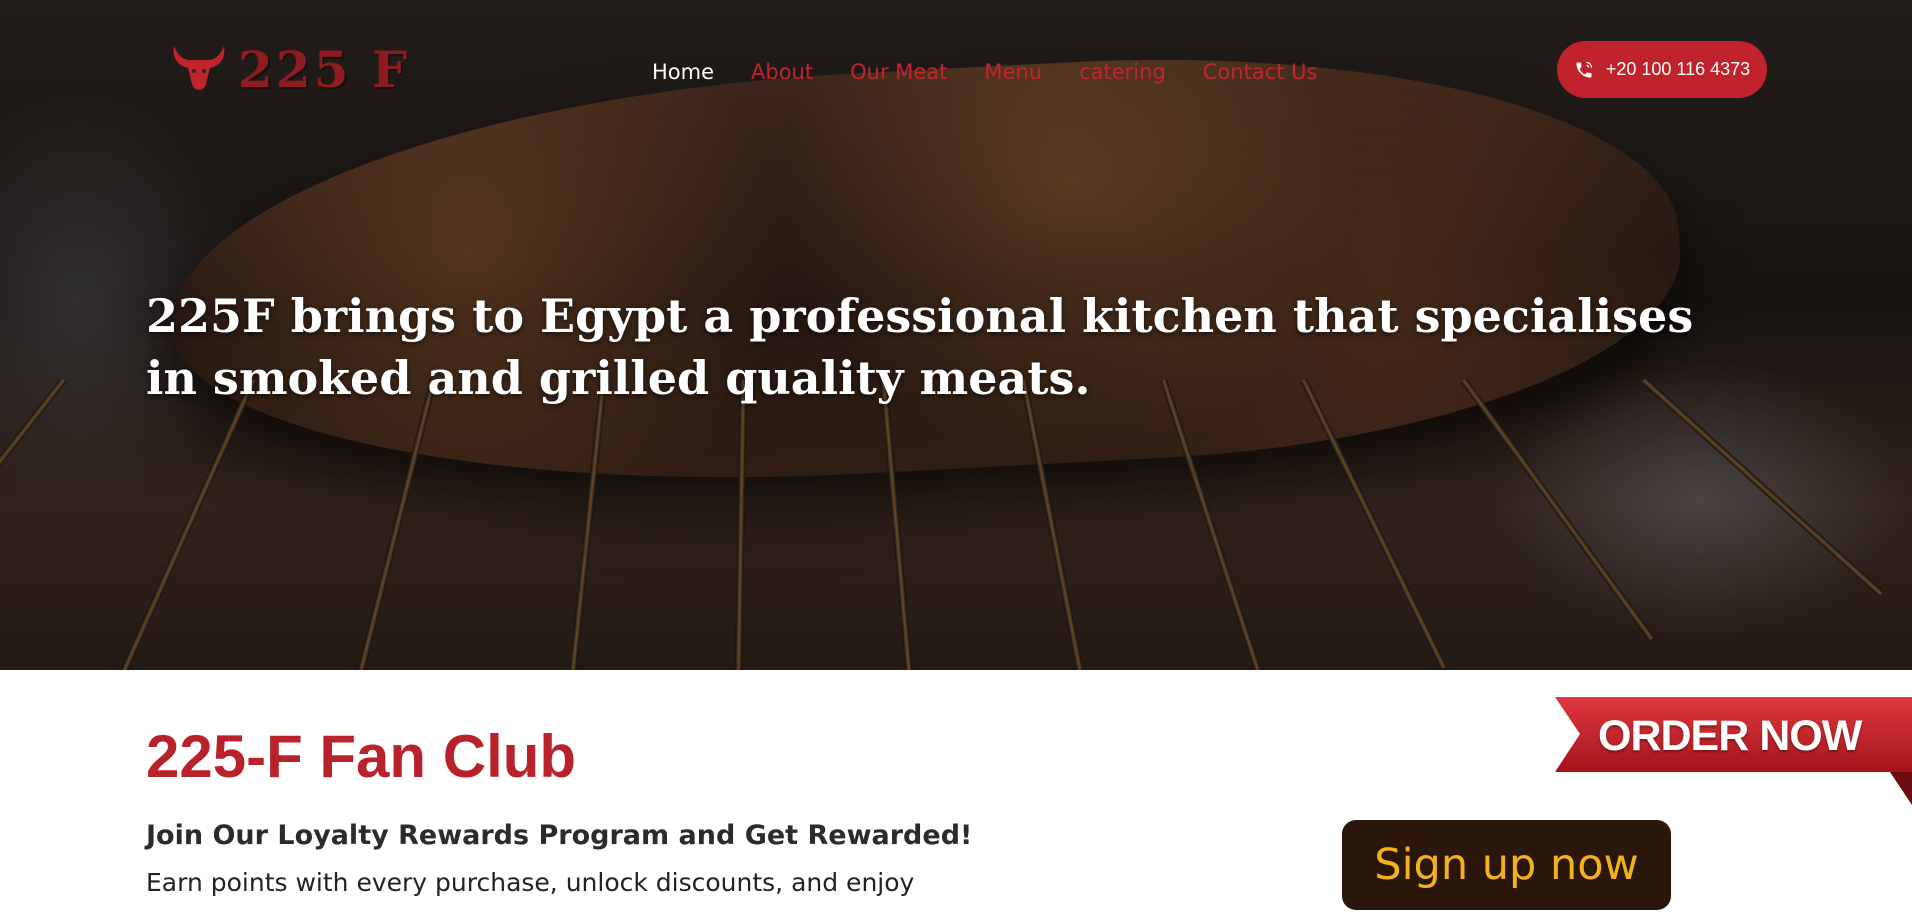 The height and width of the screenshot is (913, 1912). What do you see at coordinates (898, 72) in the screenshot?
I see `nav-our-meat: Our Meat` at bounding box center [898, 72].